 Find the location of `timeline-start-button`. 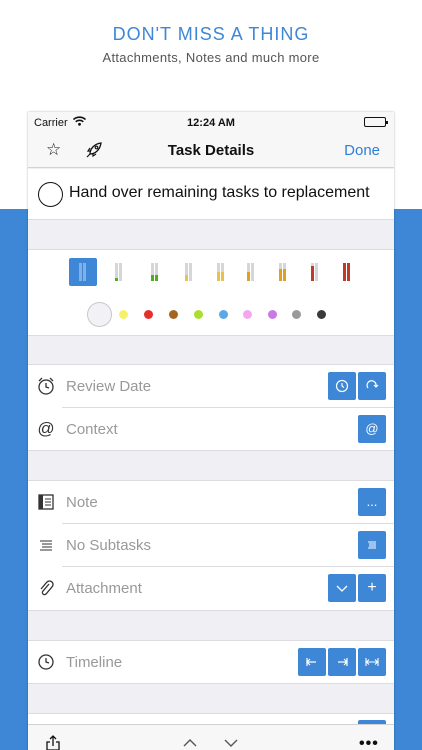

timeline-start-button is located at coordinates (312, 662).